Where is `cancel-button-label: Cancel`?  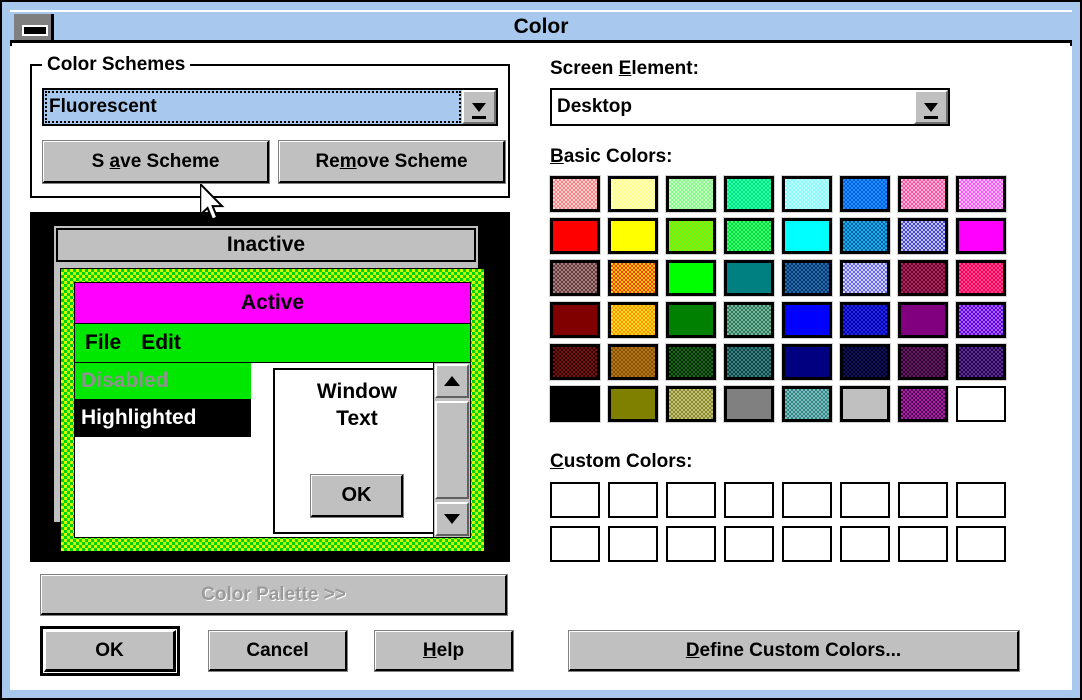 cancel-button-label: Cancel is located at coordinates (277, 650).